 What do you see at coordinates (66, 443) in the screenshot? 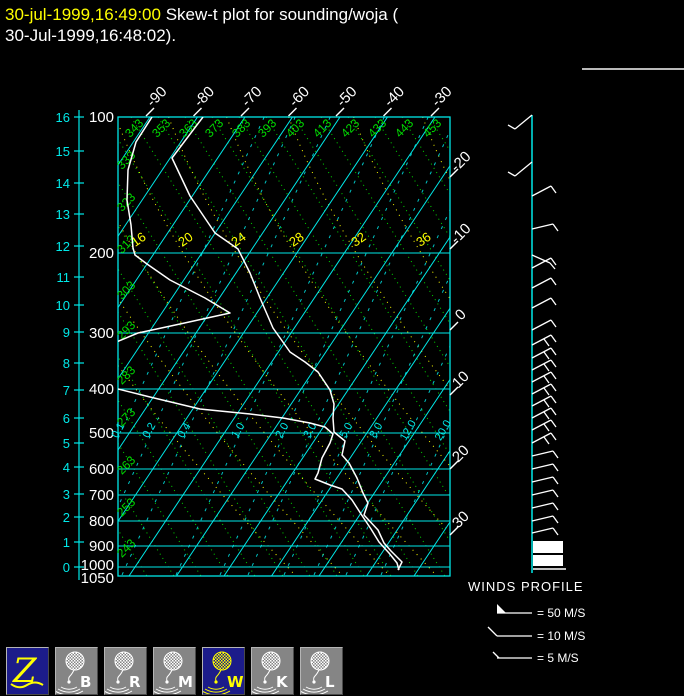
I see `height-label: 5` at bounding box center [66, 443].